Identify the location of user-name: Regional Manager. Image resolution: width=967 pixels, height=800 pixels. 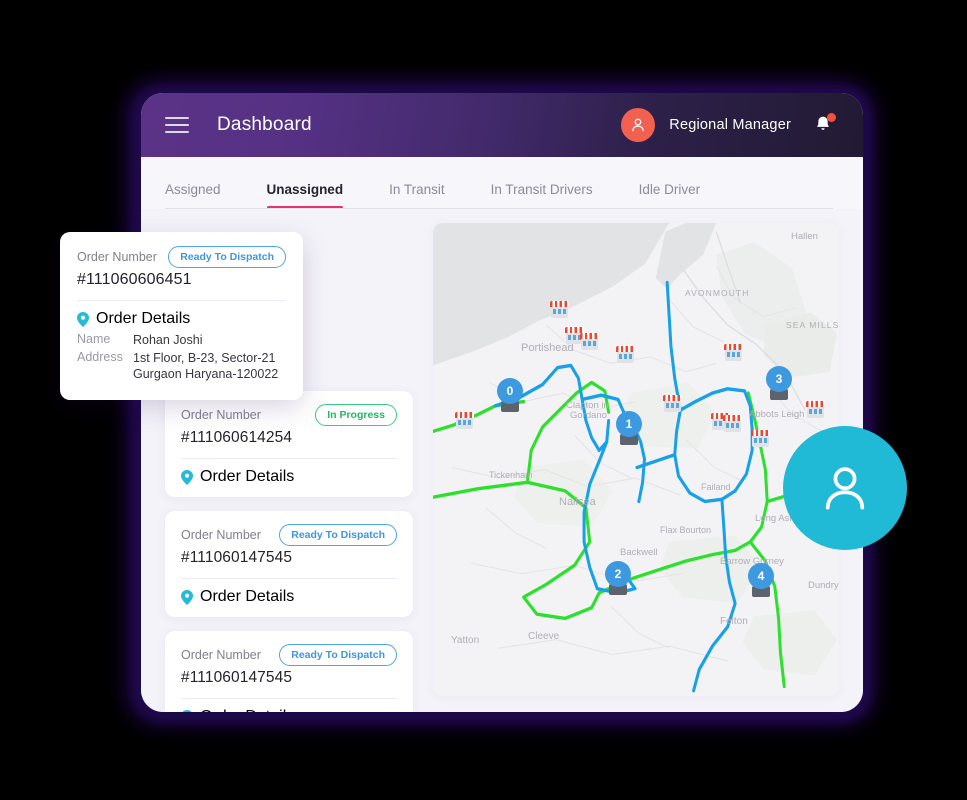
(730, 125).